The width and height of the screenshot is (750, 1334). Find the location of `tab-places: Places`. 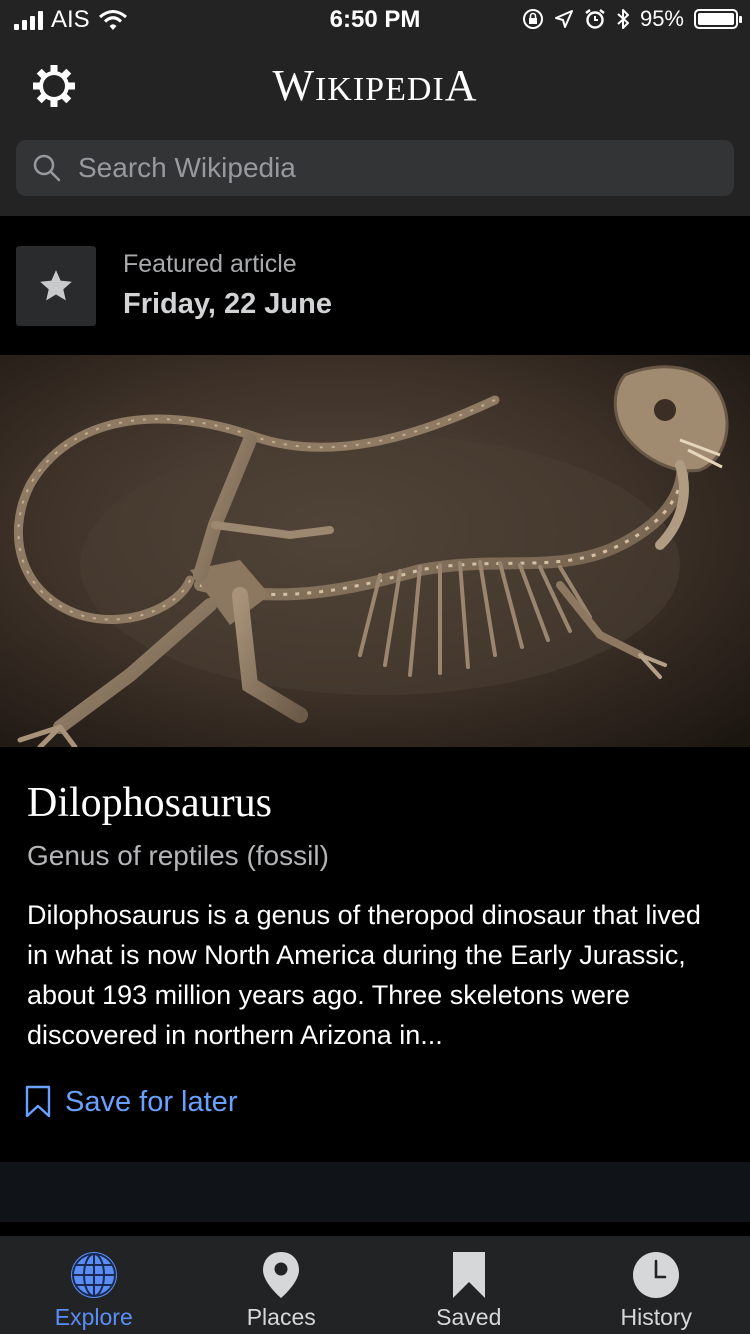

tab-places: Places is located at coordinates (282, 1285).